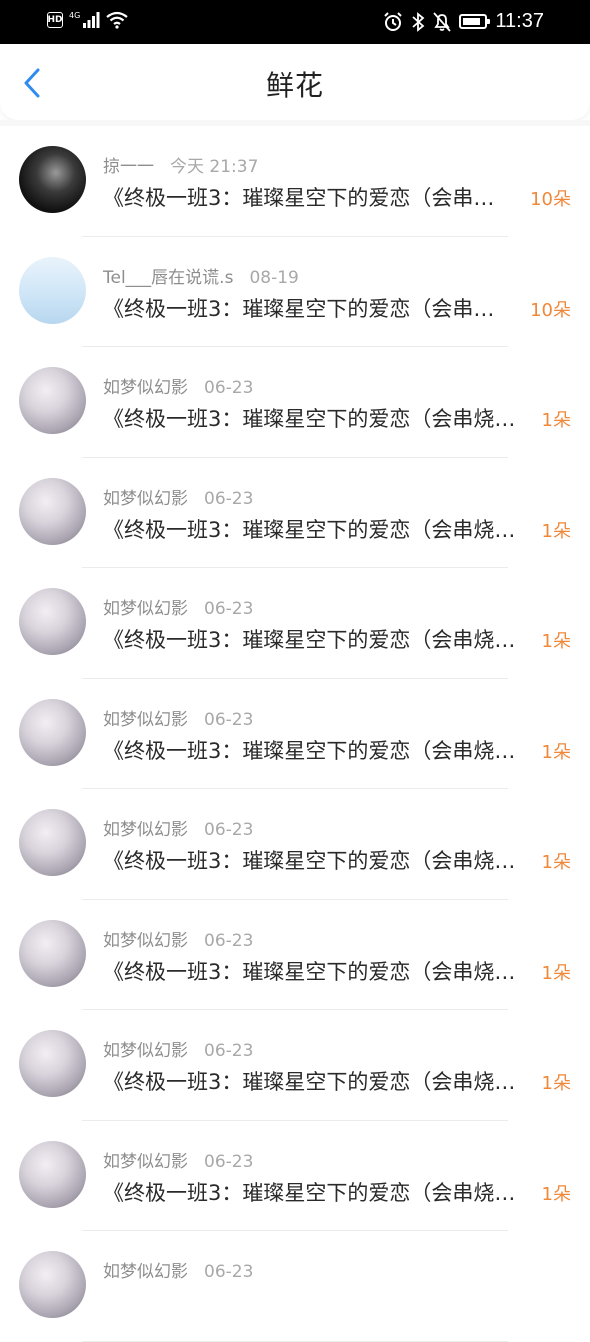 This screenshot has width=590, height=1342. Describe the element at coordinates (214, 167) in the screenshot. I see `sent-date: 今天 21:37` at that location.